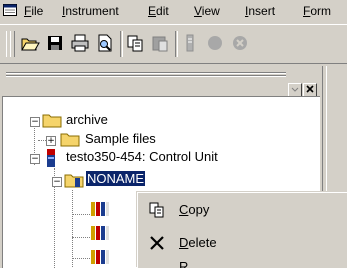 This screenshot has width=347, height=268. Describe the element at coordinates (142, 156) in the screenshot. I see `tree-node-control-unit: testo350-454: Control Unit` at that location.